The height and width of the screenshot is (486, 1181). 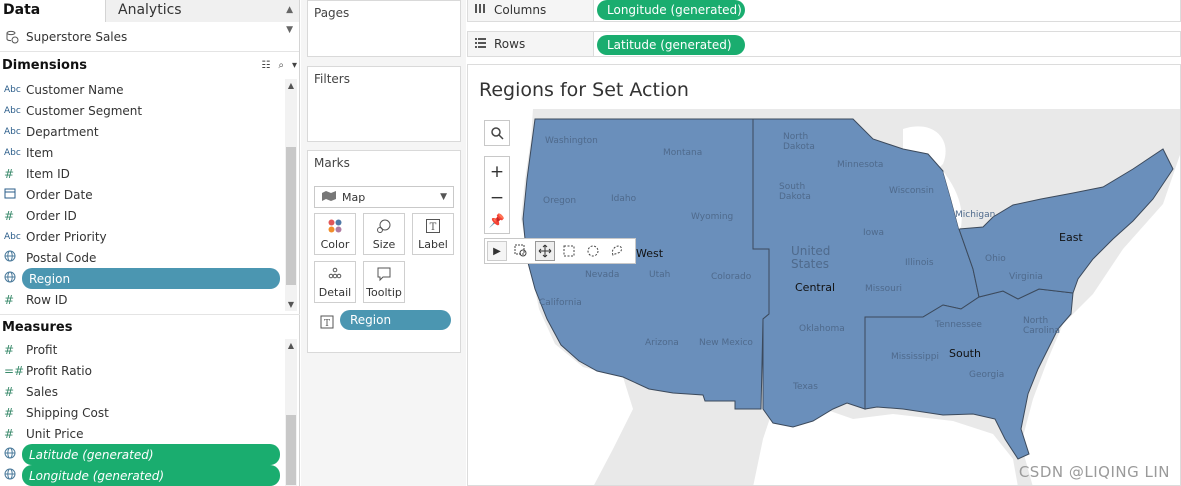 I want to click on field-item: # Order ID, so click(x=141, y=215).